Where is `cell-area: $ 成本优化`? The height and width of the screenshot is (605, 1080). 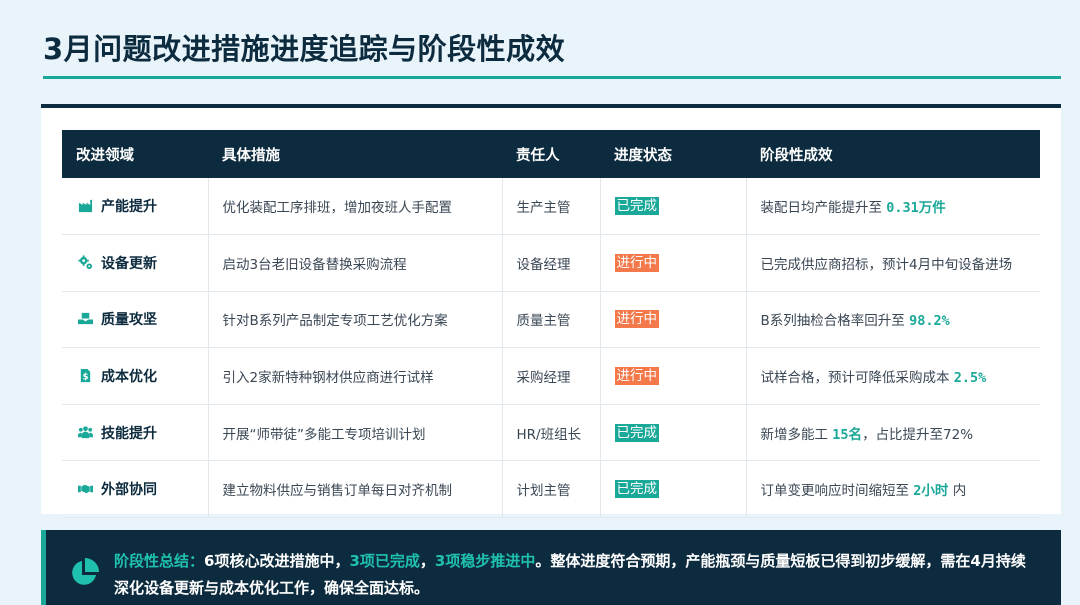 cell-area: $ 成本优化 is located at coordinates (135, 376).